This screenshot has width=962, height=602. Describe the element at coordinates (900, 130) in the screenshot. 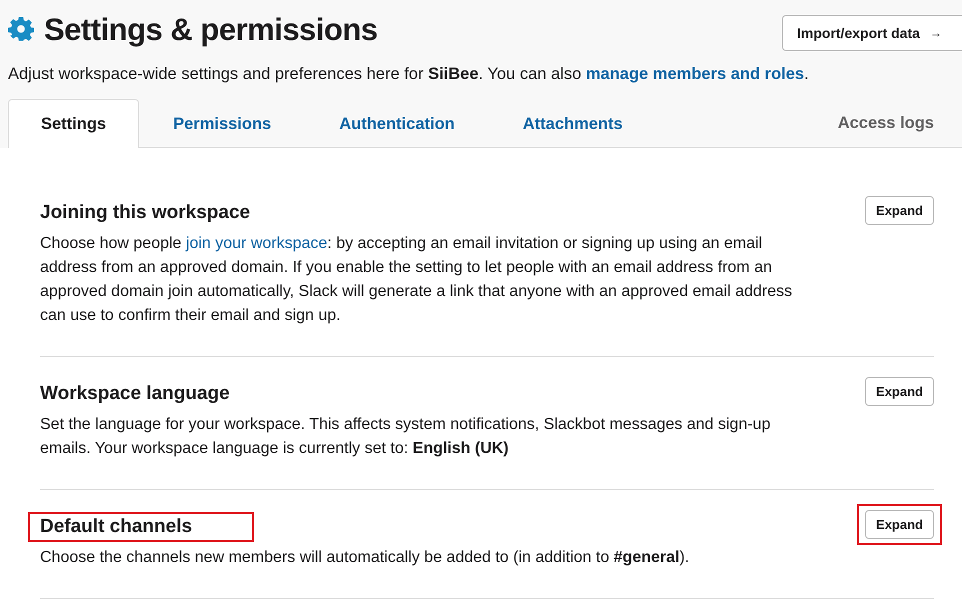

I see `access-logs-link: Access logs` at that location.